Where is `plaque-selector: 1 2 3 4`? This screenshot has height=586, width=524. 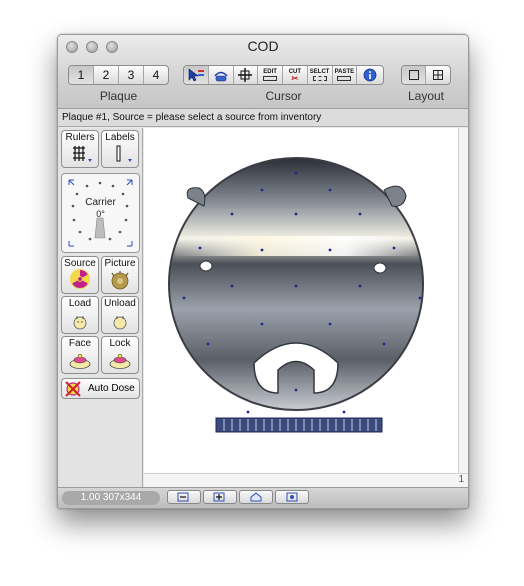 plaque-selector: 1 2 3 4 is located at coordinates (118, 75).